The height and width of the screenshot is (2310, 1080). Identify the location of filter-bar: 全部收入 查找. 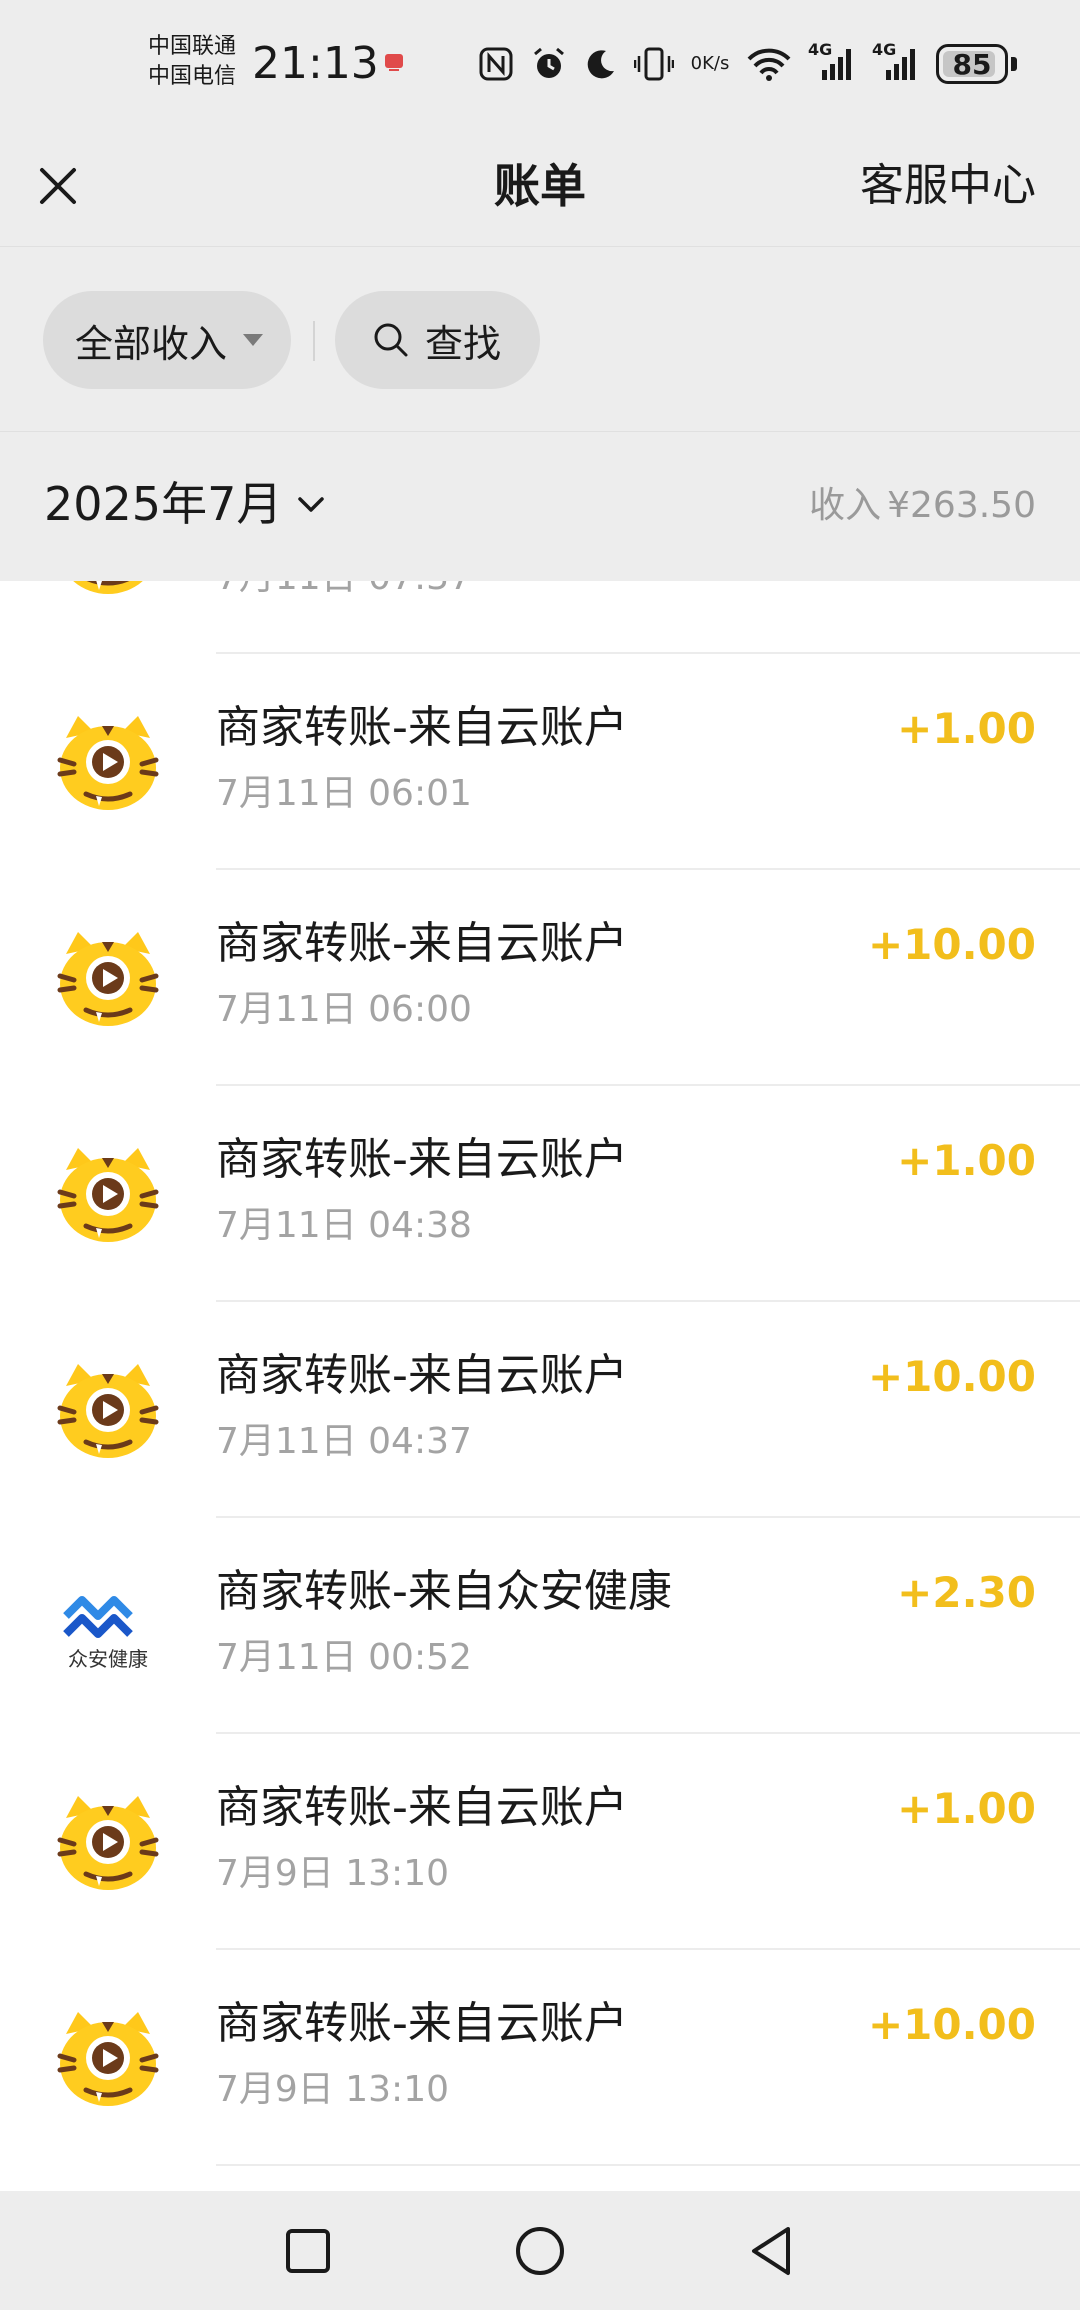
(540, 339).